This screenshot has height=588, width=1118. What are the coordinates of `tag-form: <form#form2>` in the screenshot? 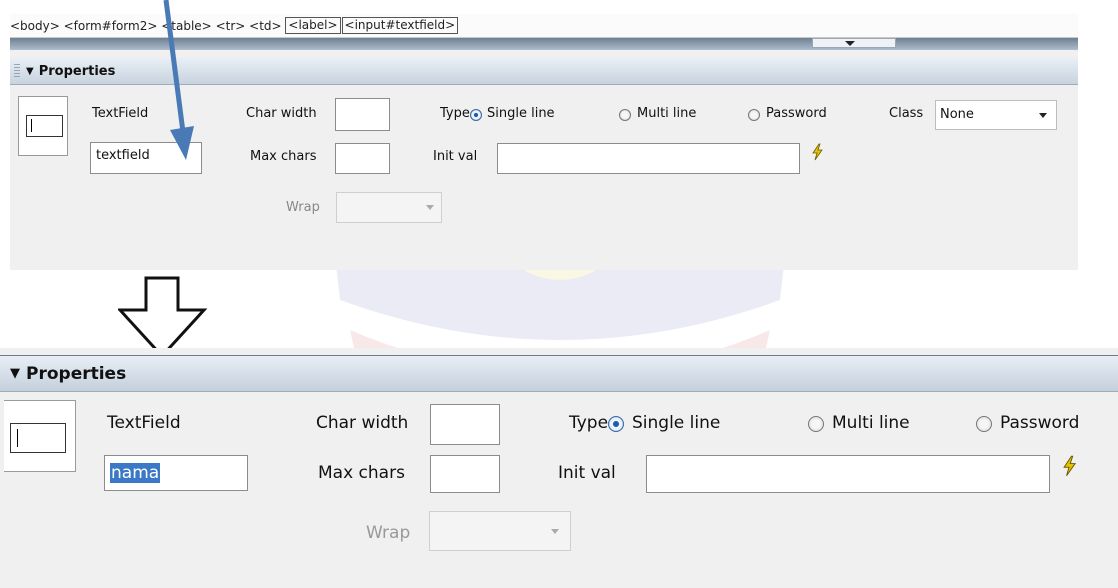 It's located at (111, 26).